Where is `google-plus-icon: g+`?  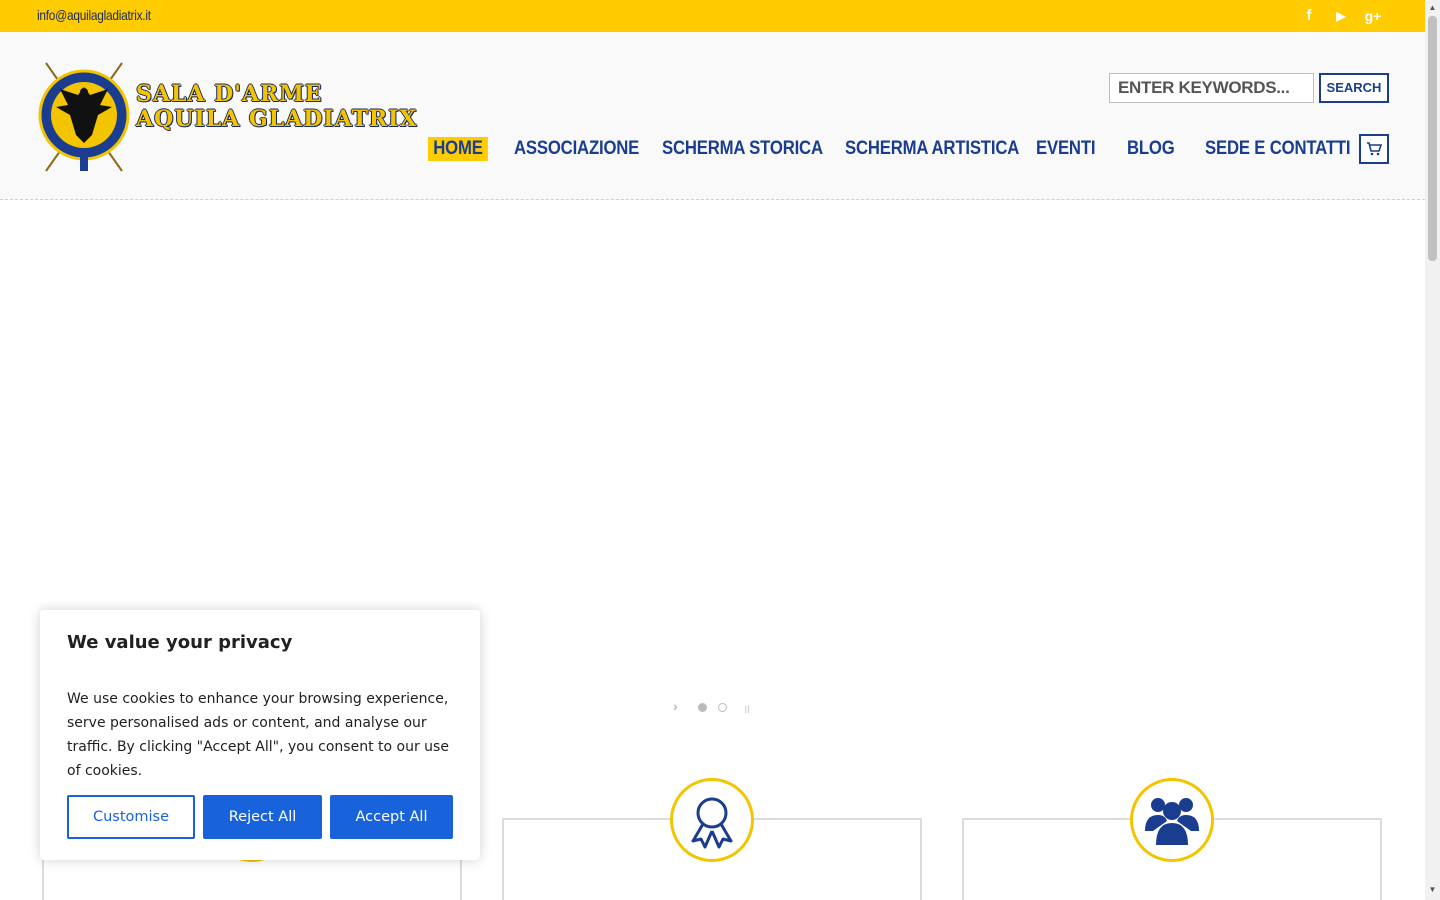 google-plus-icon: g+ is located at coordinates (1373, 16).